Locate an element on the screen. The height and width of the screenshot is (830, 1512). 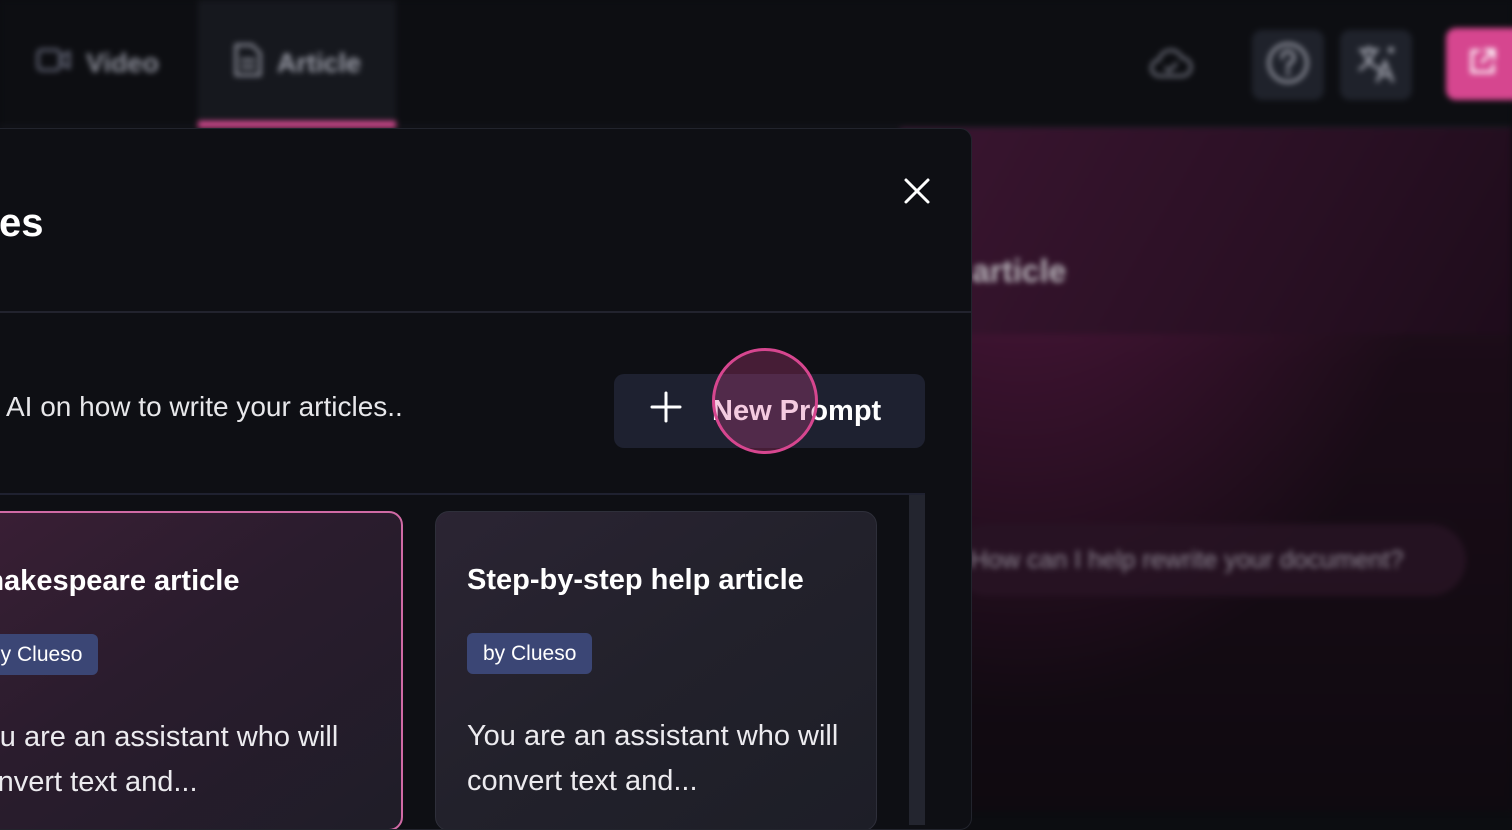
new-prompt-label: New Prompt is located at coordinates (797, 410).